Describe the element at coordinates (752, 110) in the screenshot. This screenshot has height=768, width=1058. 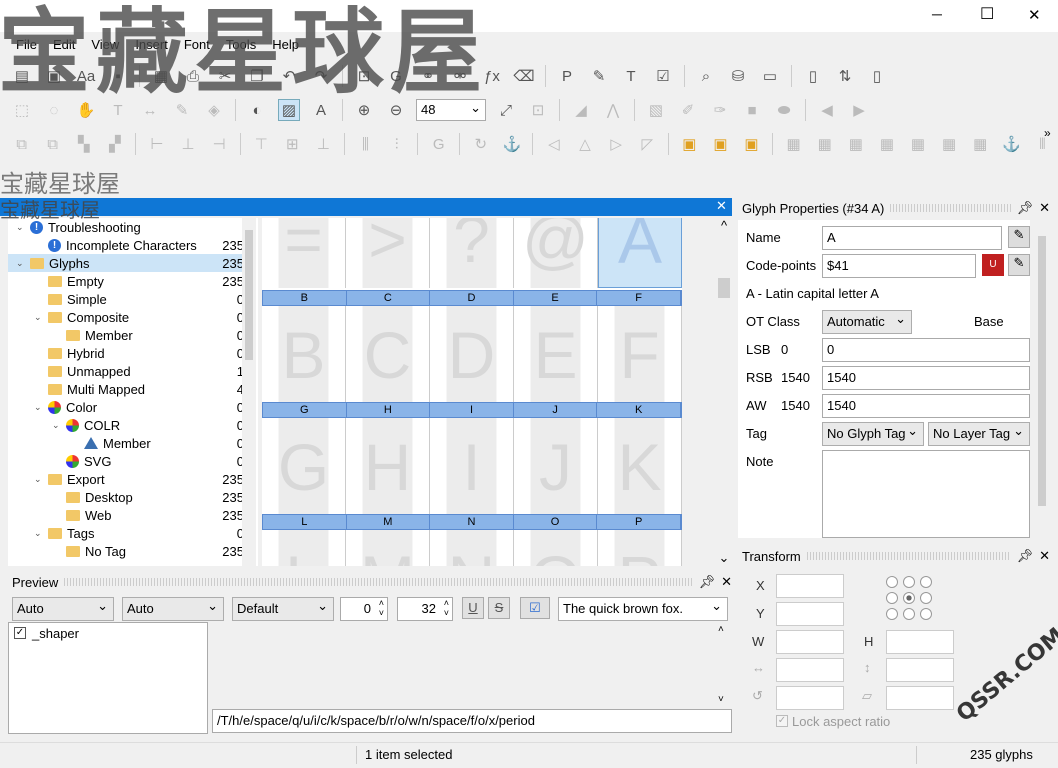
I see `rectangle-icon: ■` at that location.